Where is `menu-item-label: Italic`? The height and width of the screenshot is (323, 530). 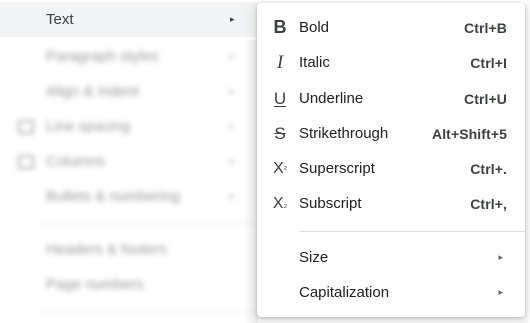
menu-item-label: Italic is located at coordinates (314, 62).